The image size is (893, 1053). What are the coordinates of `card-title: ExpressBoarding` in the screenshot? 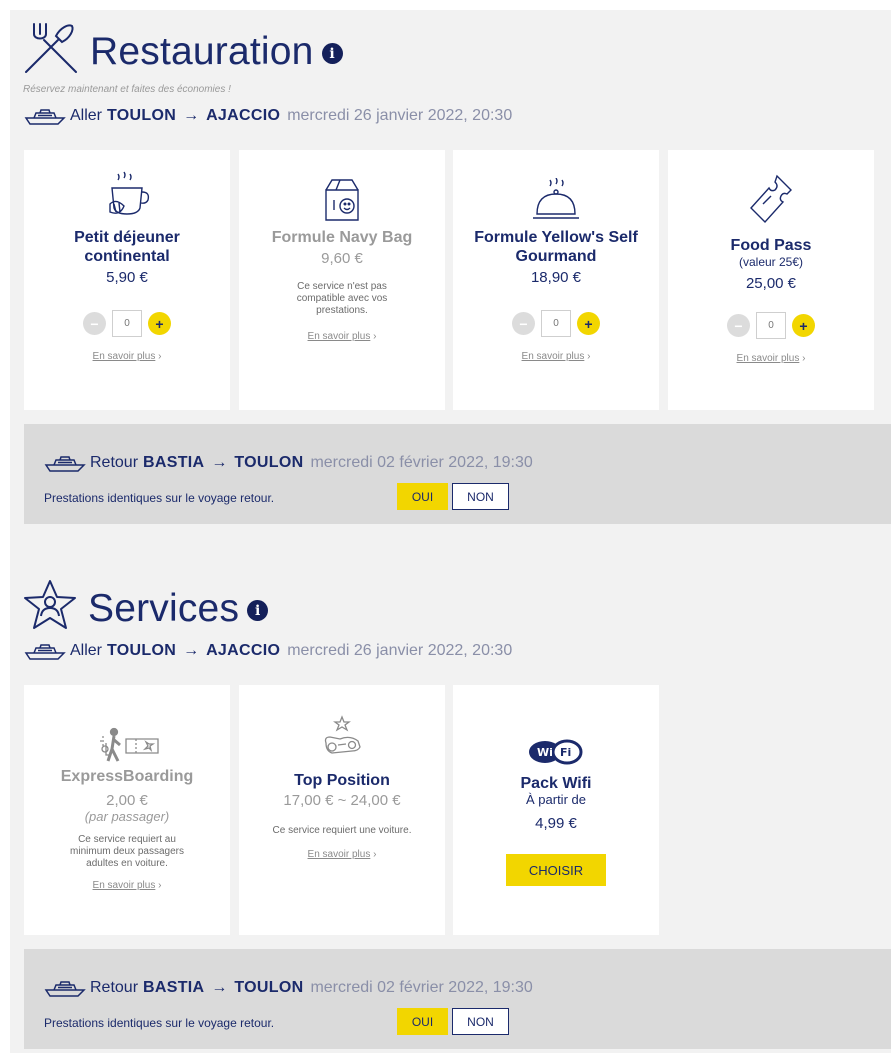 It's located at (127, 776).